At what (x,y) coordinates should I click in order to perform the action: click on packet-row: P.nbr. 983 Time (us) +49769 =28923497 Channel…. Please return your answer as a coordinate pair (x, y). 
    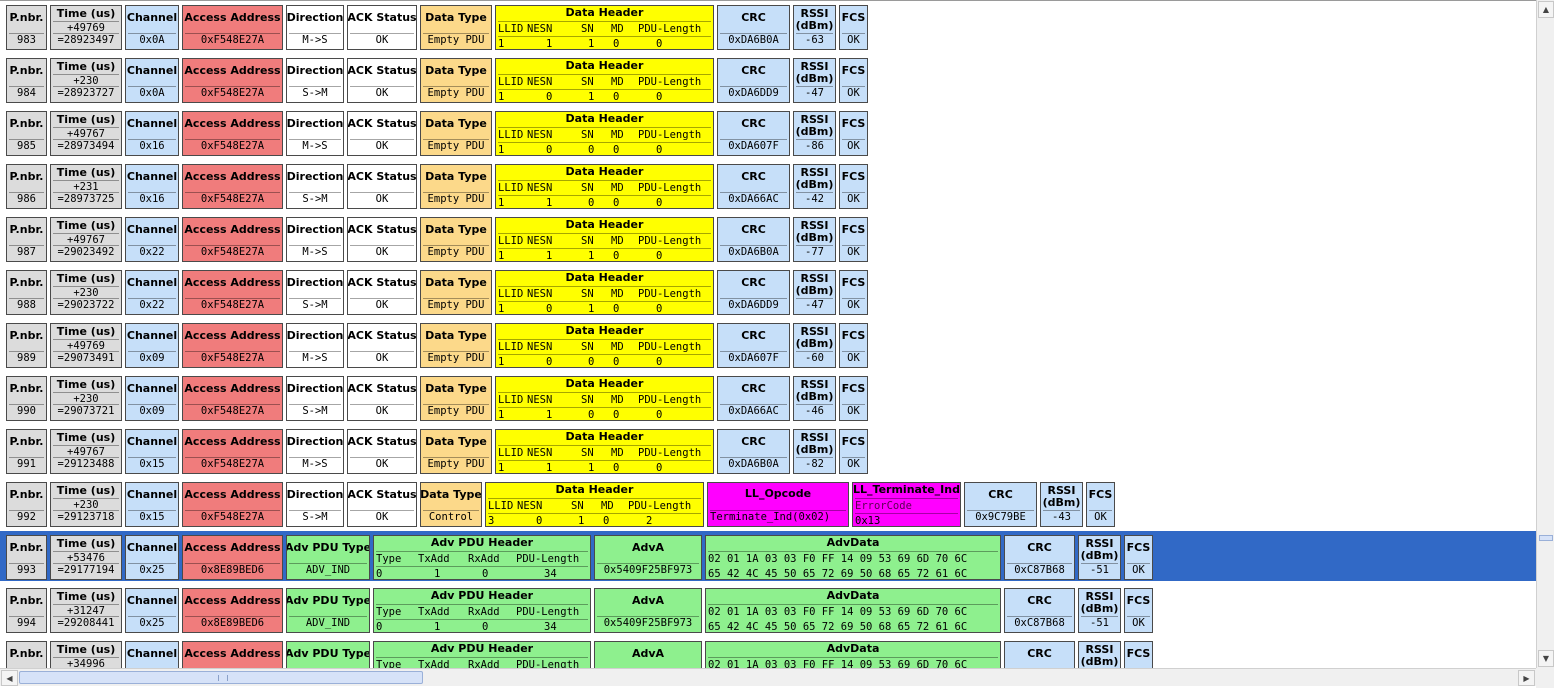
    Looking at the image, I should click on (768, 26).